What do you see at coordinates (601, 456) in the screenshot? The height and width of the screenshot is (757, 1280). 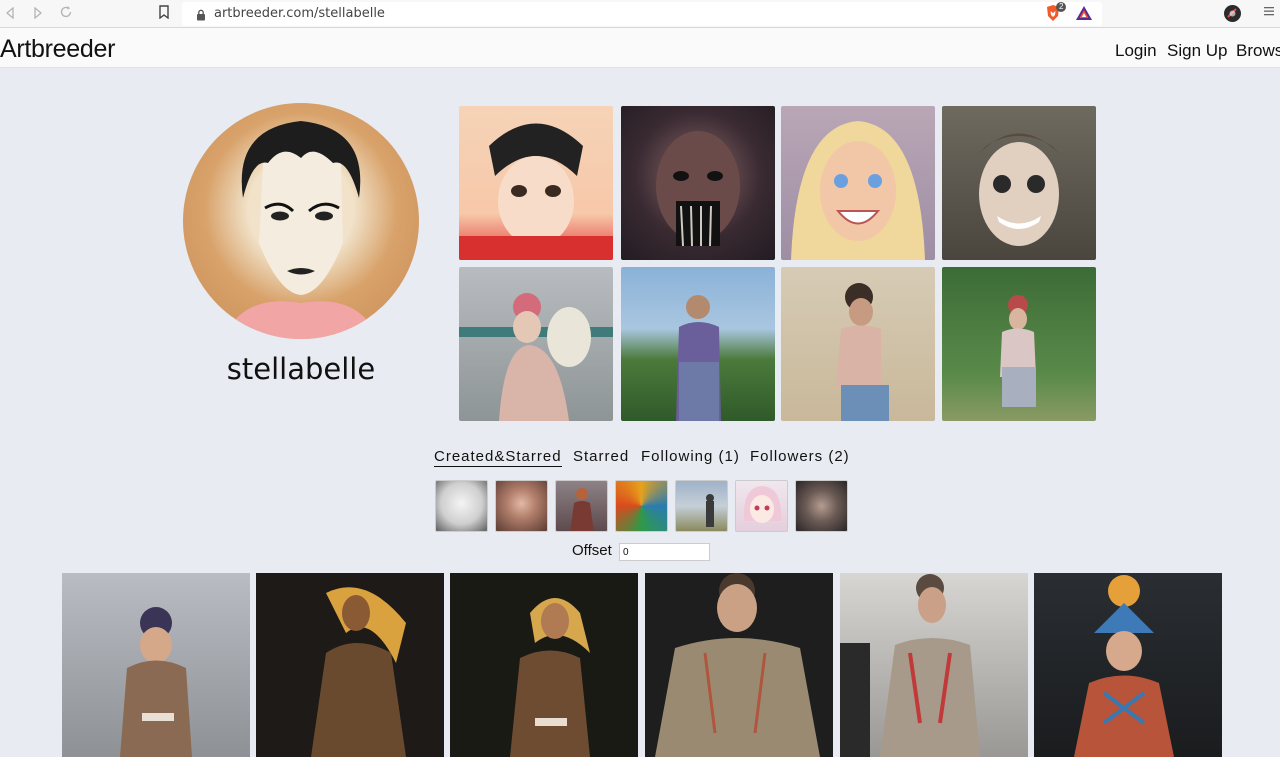 I see `tab-starred: Starred` at bounding box center [601, 456].